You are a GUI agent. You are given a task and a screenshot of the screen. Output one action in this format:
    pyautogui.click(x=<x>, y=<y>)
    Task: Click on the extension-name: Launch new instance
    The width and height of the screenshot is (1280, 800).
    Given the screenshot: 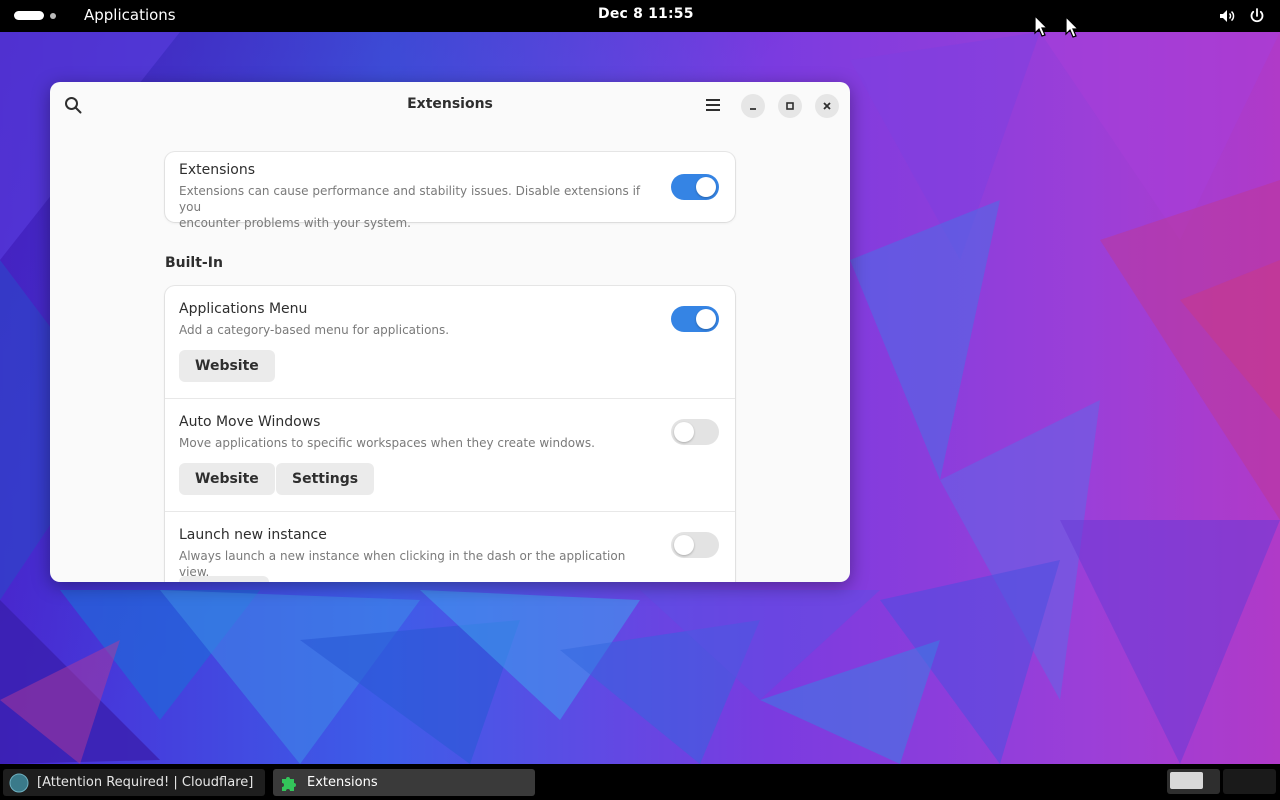 What is the action you would take?
    pyautogui.click(x=253, y=535)
    